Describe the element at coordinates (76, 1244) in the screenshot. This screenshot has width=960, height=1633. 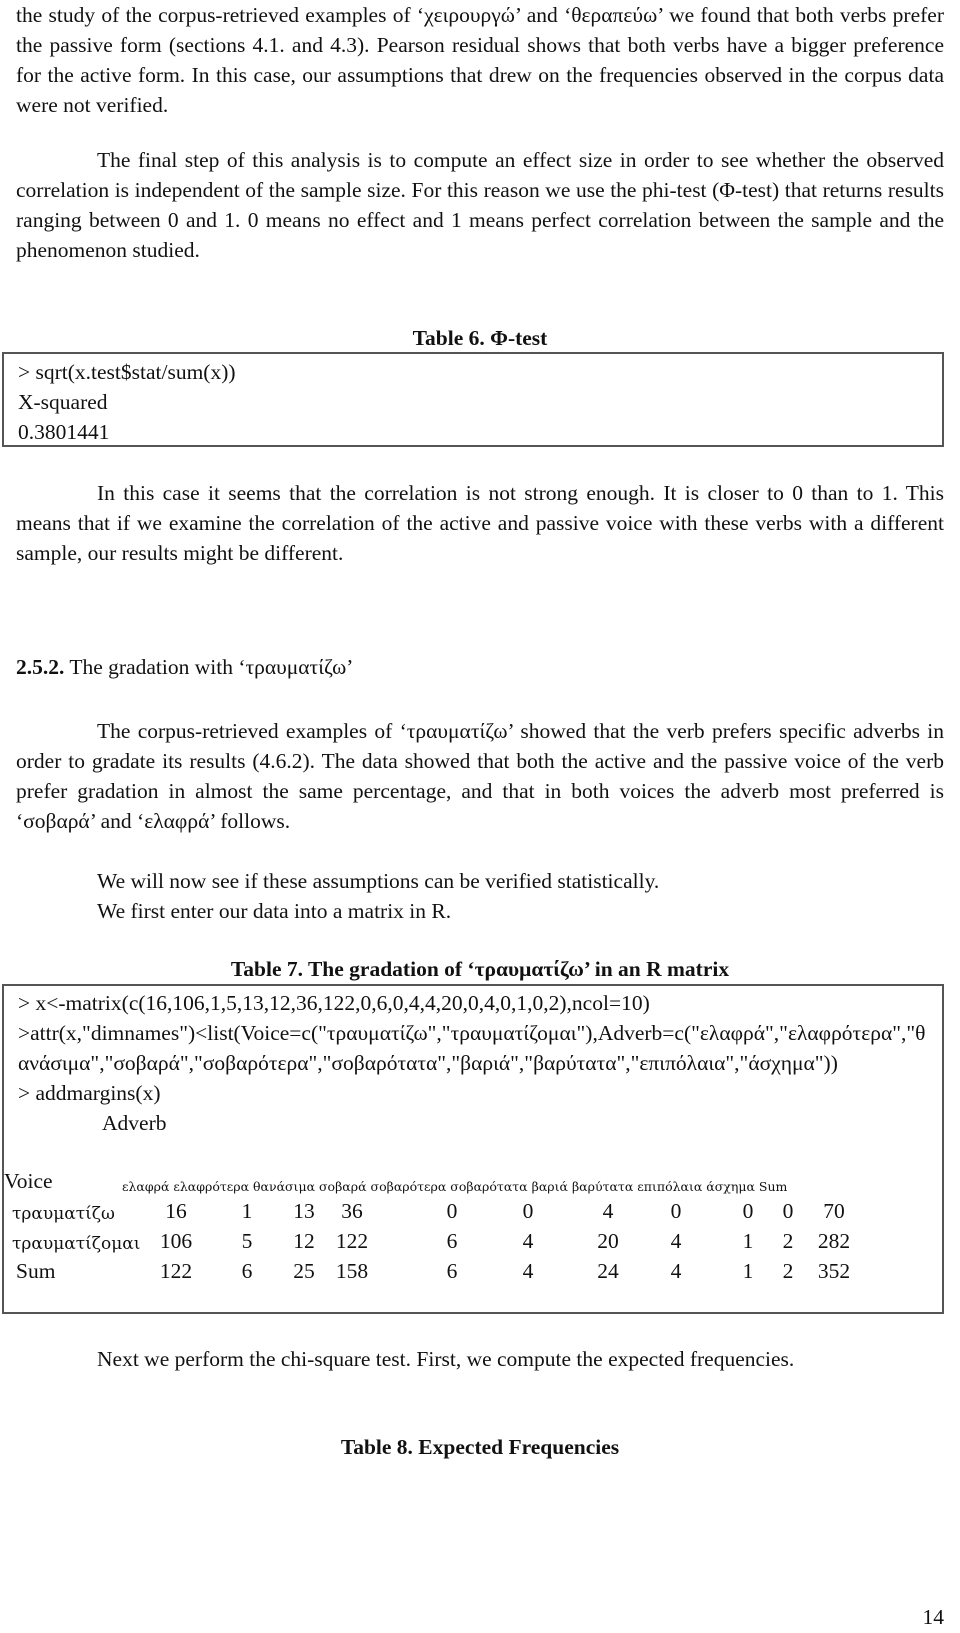
I see `row-label: τραυματίζομαι` at that location.